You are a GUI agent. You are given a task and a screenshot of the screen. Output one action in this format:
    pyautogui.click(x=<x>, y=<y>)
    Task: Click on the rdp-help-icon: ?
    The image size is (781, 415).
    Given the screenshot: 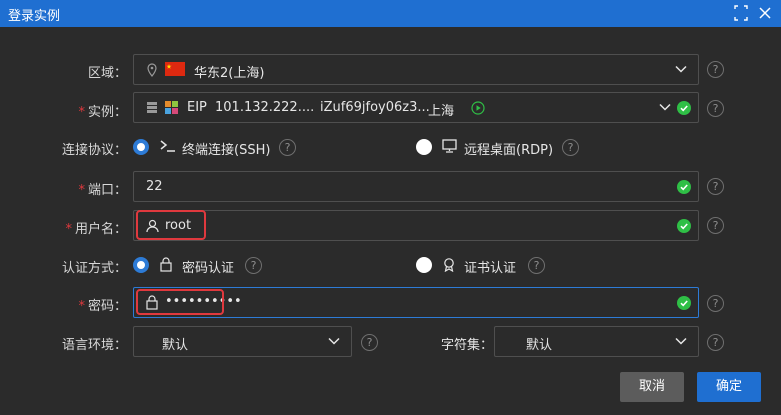 What is the action you would take?
    pyautogui.click(x=570, y=147)
    